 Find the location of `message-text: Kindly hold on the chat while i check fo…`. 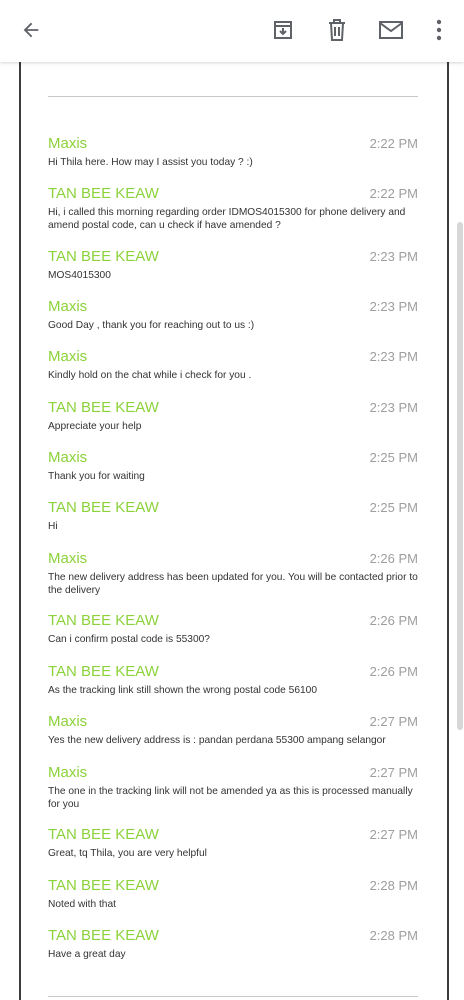

message-text: Kindly hold on the chat while i check fo… is located at coordinates (150, 375).